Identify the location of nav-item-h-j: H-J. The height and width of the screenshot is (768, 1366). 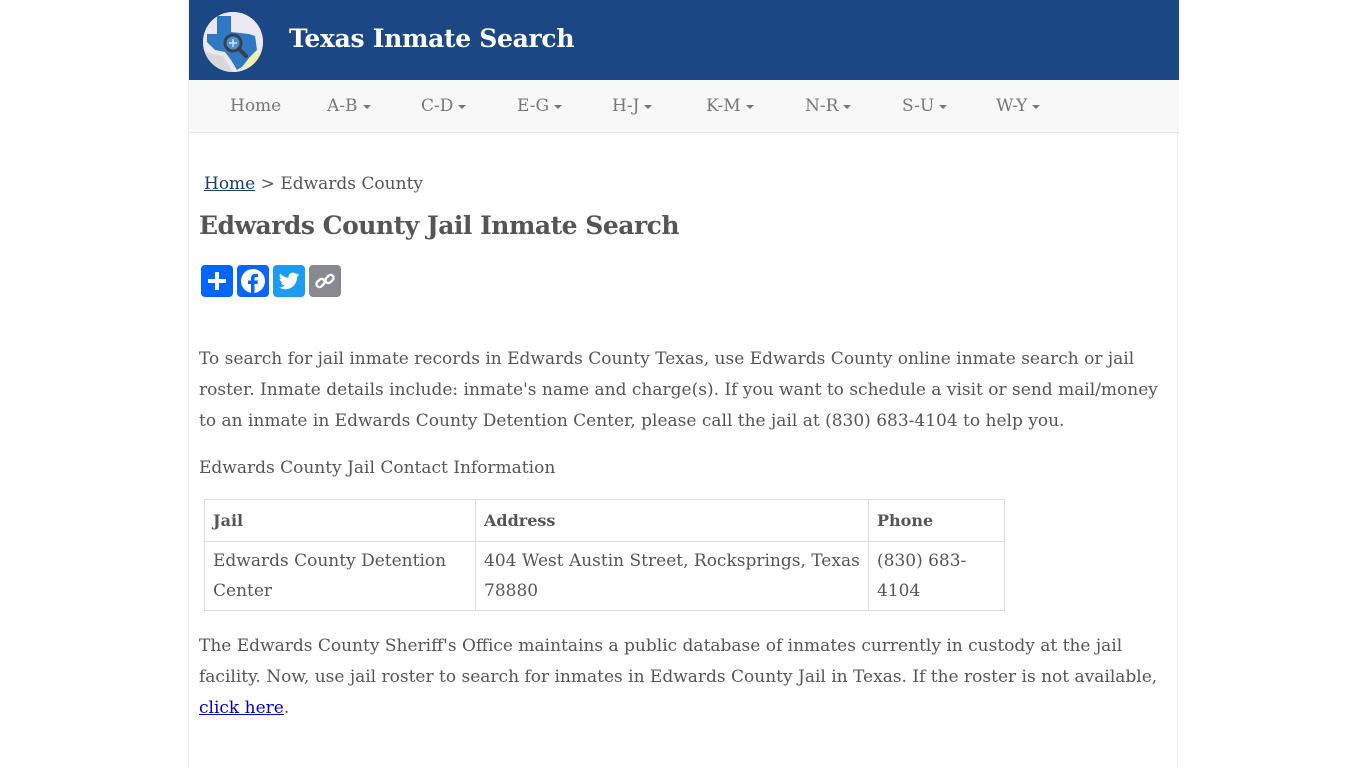
(632, 106).